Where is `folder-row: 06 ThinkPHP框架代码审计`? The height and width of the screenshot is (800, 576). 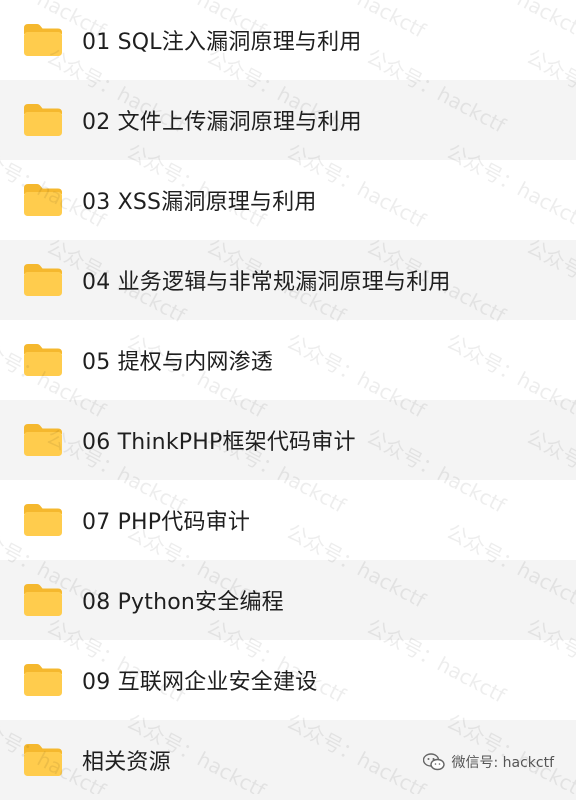
folder-row: 06 ThinkPHP框架代码审计 is located at coordinates (288, 440).